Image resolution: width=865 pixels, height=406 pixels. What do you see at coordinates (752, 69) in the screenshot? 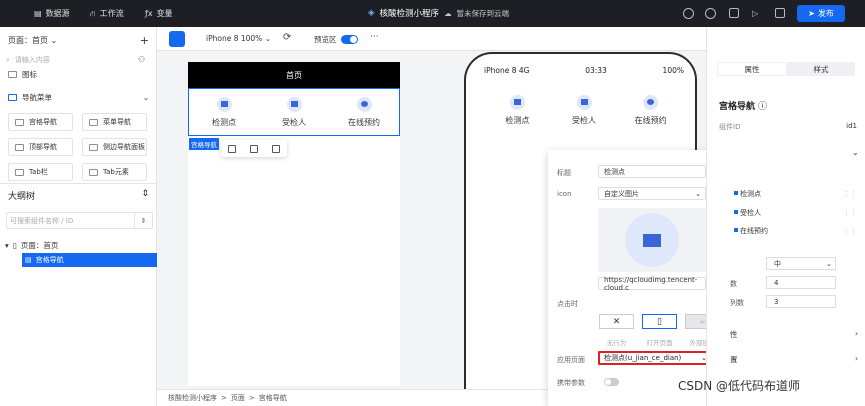
I see `tab-properties: 属性` at bounding box center [752, 69].